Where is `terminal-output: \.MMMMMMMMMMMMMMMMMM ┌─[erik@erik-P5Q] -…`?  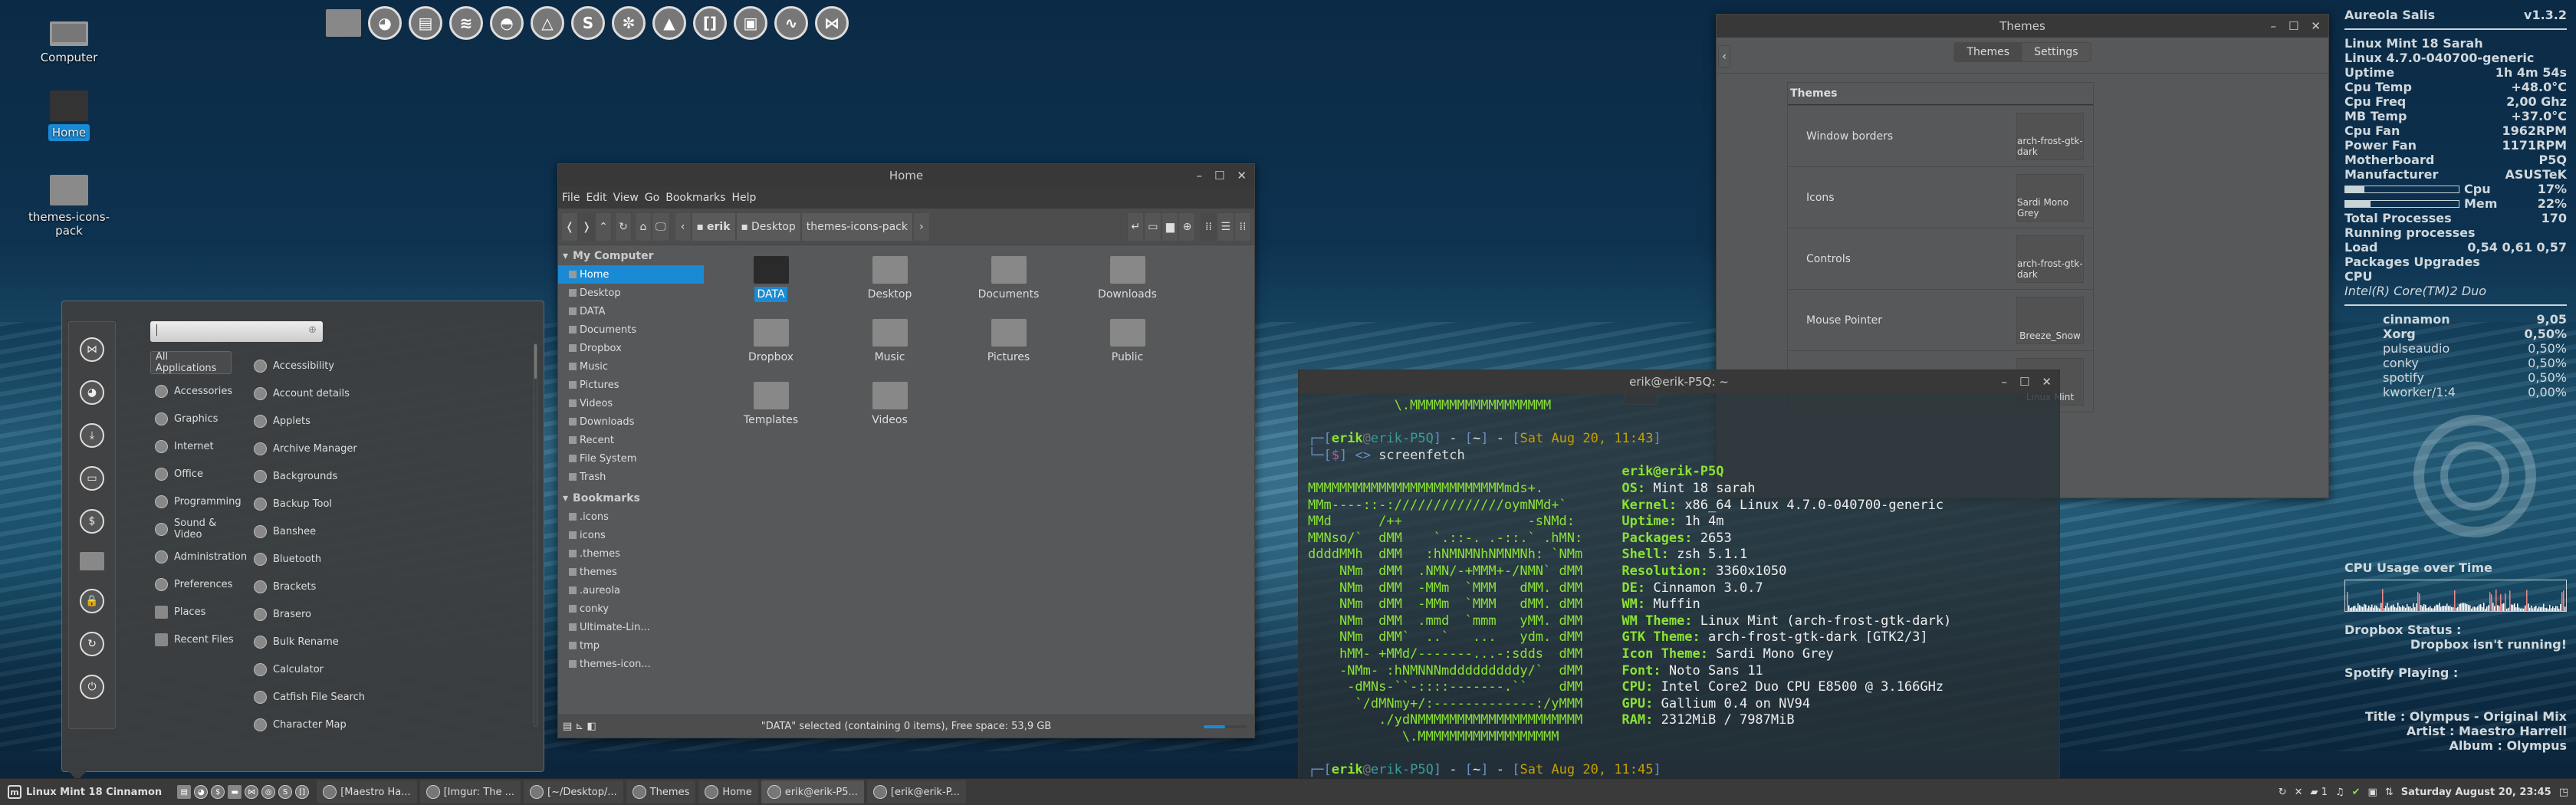
terminal-output: \.MMMMMMMMMMMMMMMMMM ┌─[erik@erik-P5Q] -… is located at coordinates (1679, 597).